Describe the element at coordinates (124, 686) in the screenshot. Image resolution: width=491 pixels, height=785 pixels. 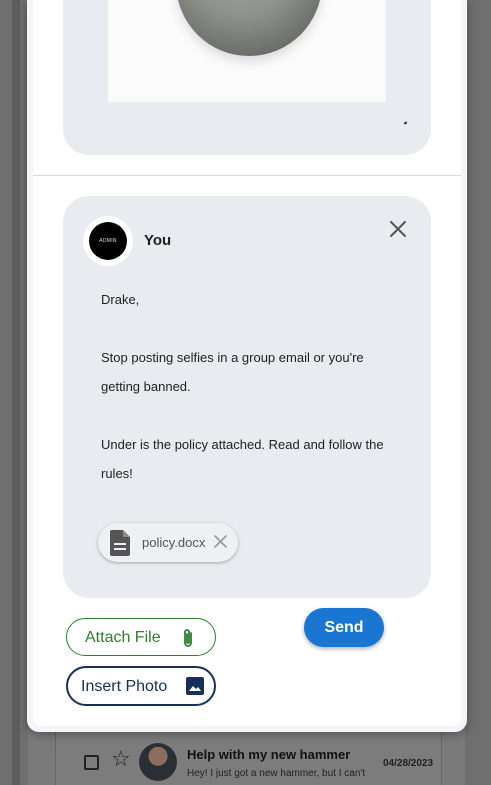
I see `insert-photo-label: Insert Photo` at that location.